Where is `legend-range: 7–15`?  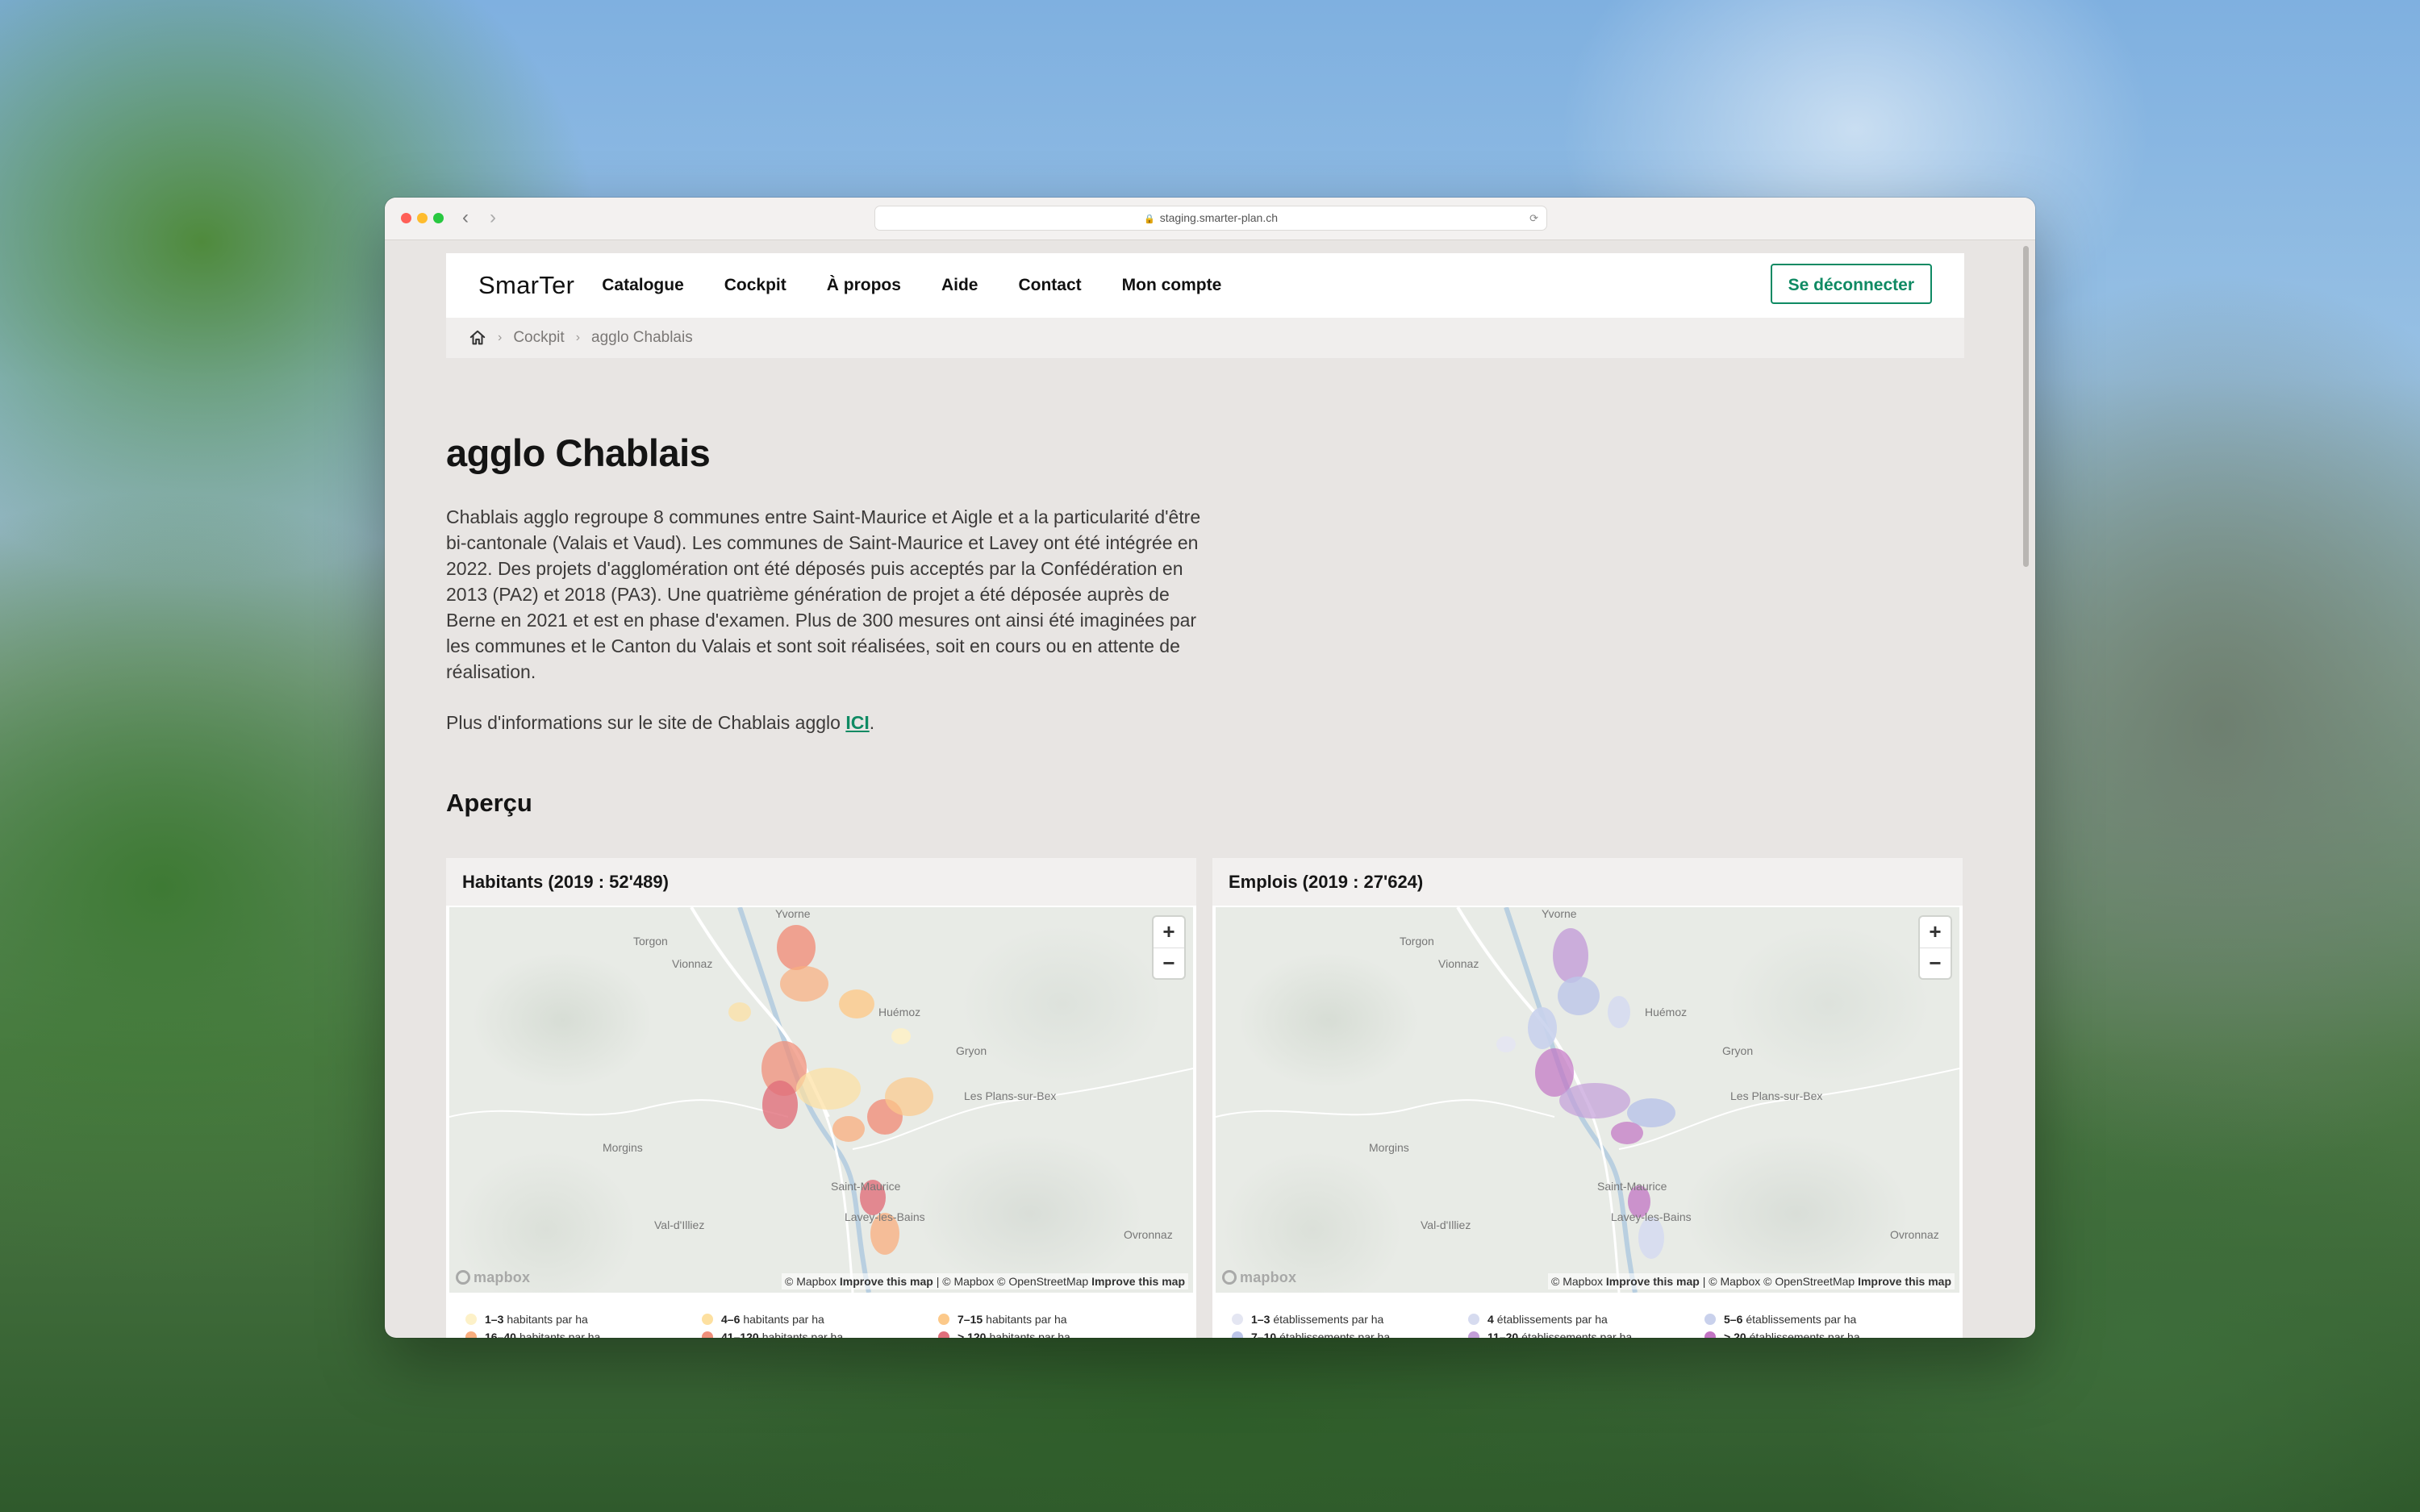 legend-range: 7–15 is located at coordinates (970, 1319).